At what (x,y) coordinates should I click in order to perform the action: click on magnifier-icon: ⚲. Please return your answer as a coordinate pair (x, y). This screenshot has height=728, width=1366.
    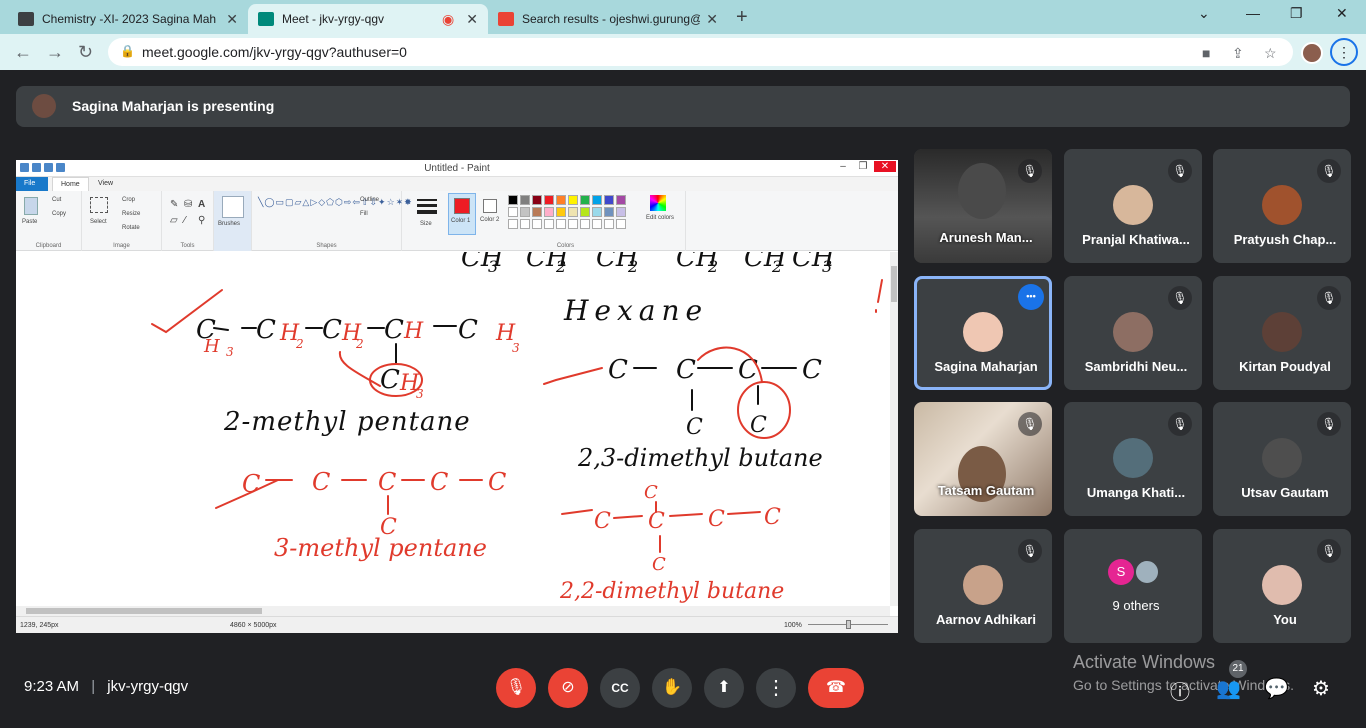
    Looking at the image, I should click on (201, 220).